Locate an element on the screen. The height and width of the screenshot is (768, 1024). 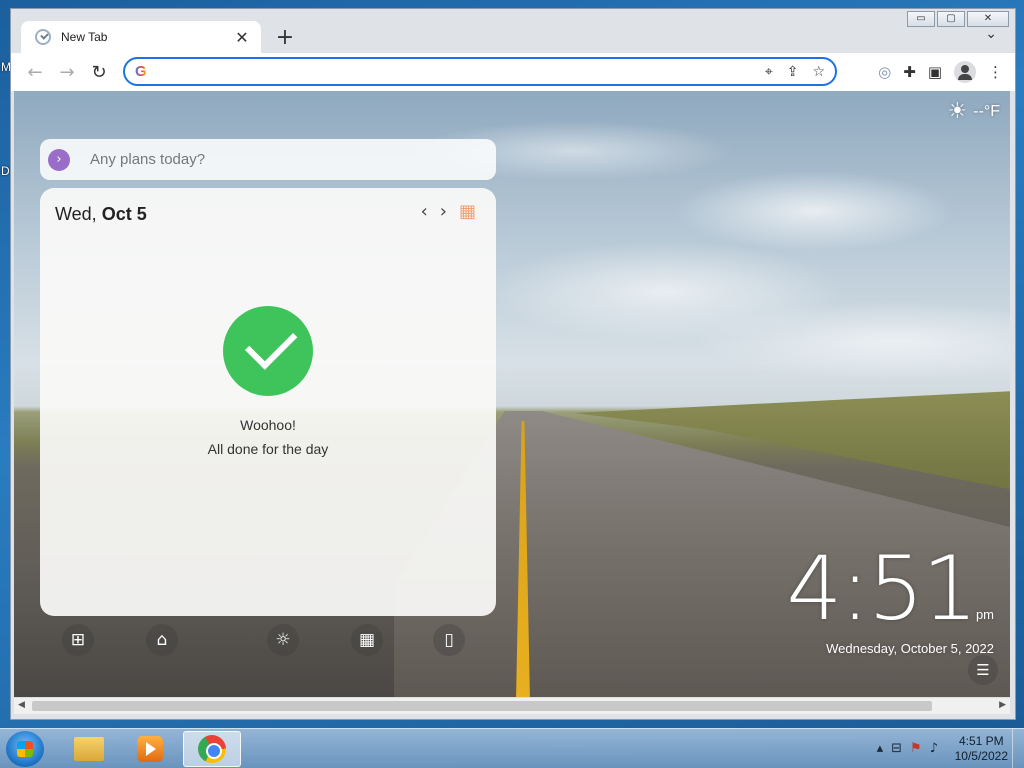
clock-time: 4:51 is located at coordinates (882, 588).